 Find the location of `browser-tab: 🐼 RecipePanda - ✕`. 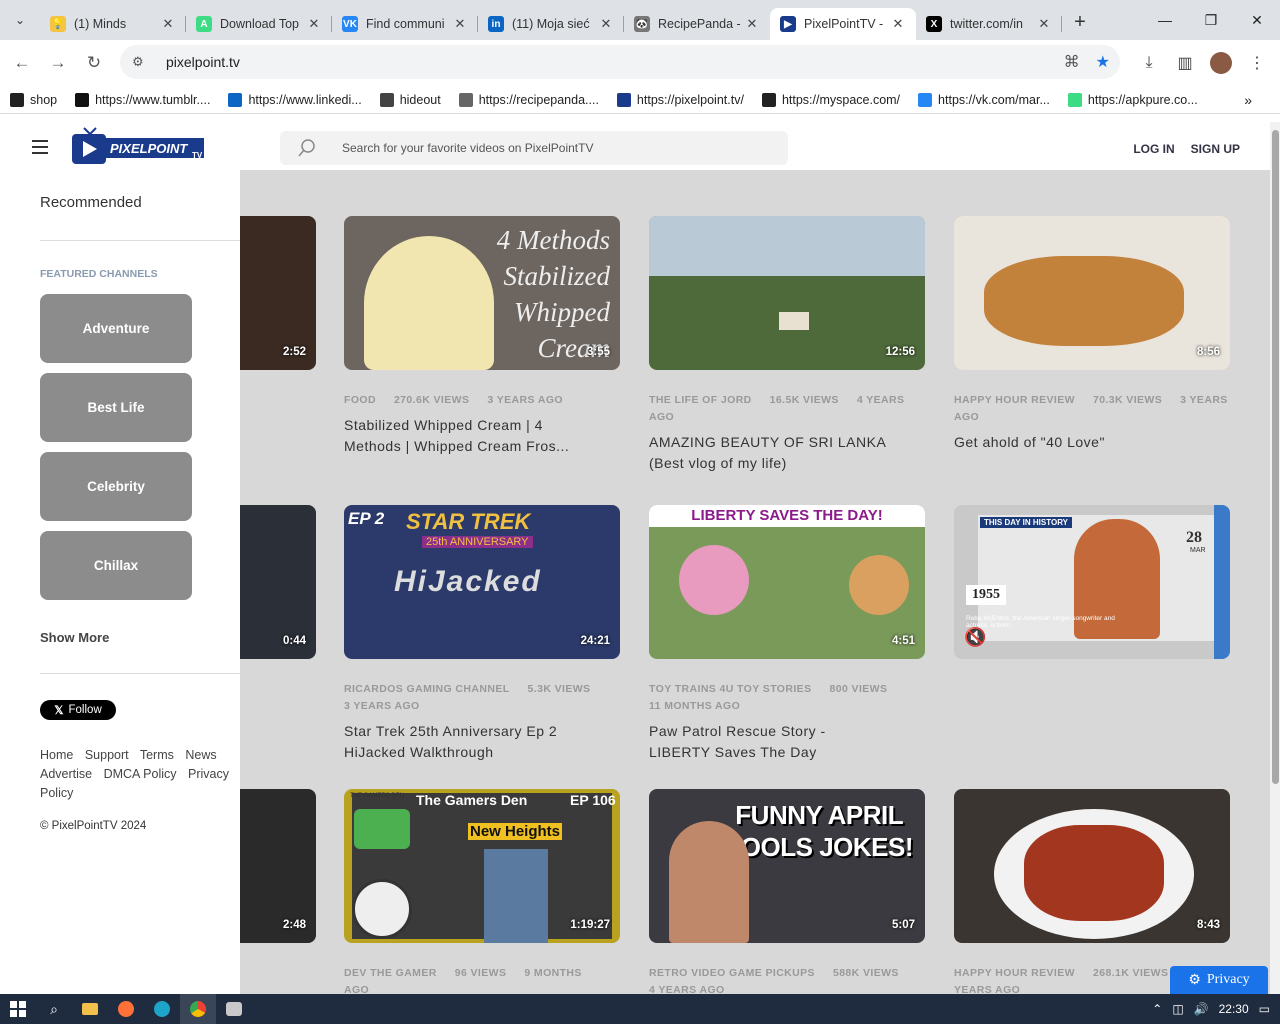

browser-tab: 🐼 RecipePanda - ✕ is located at coordinates (697, 24).